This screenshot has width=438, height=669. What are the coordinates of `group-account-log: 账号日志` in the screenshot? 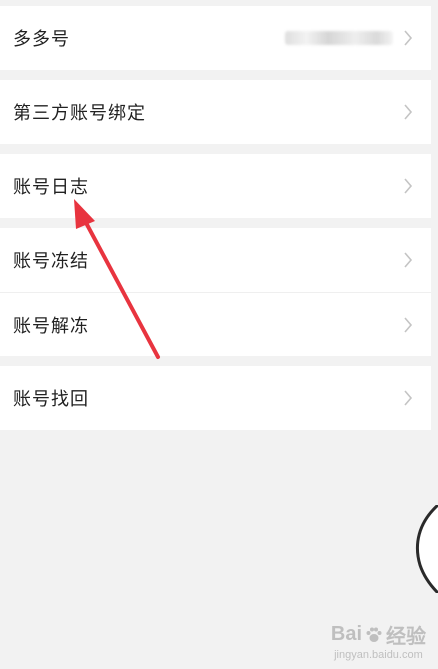 It's located at (215, 186).